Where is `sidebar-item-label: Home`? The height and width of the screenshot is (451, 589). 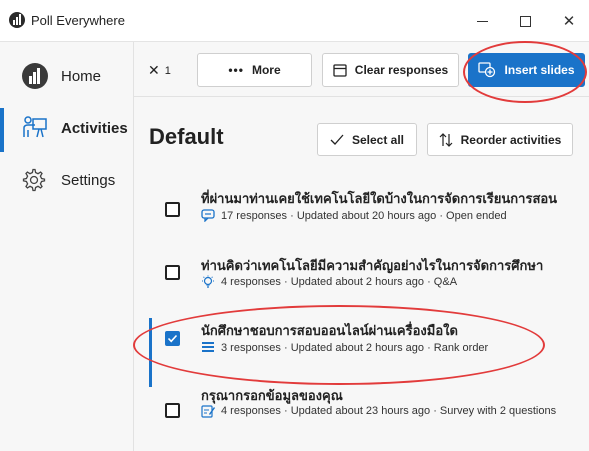
sidebar-item-label: Home is located at coordinates (81, 76).